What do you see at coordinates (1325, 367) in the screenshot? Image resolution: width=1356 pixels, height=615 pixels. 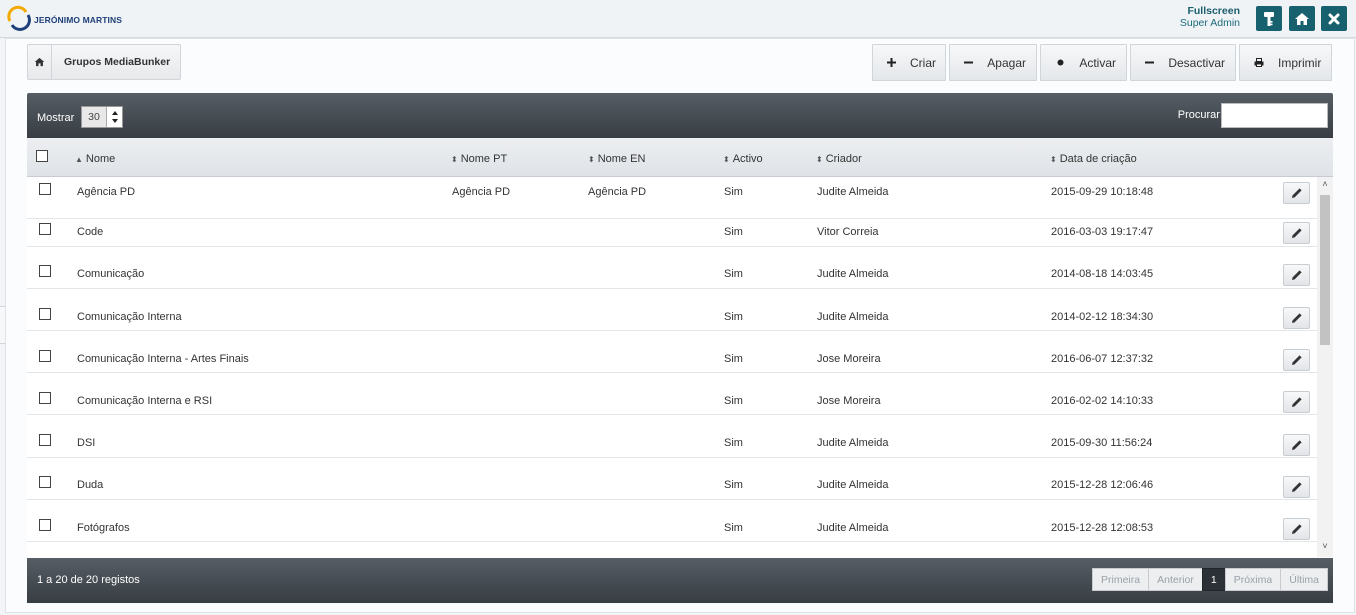 I see `table-scrollbar: ˄ ˅` at bounding box center [1325, 367].